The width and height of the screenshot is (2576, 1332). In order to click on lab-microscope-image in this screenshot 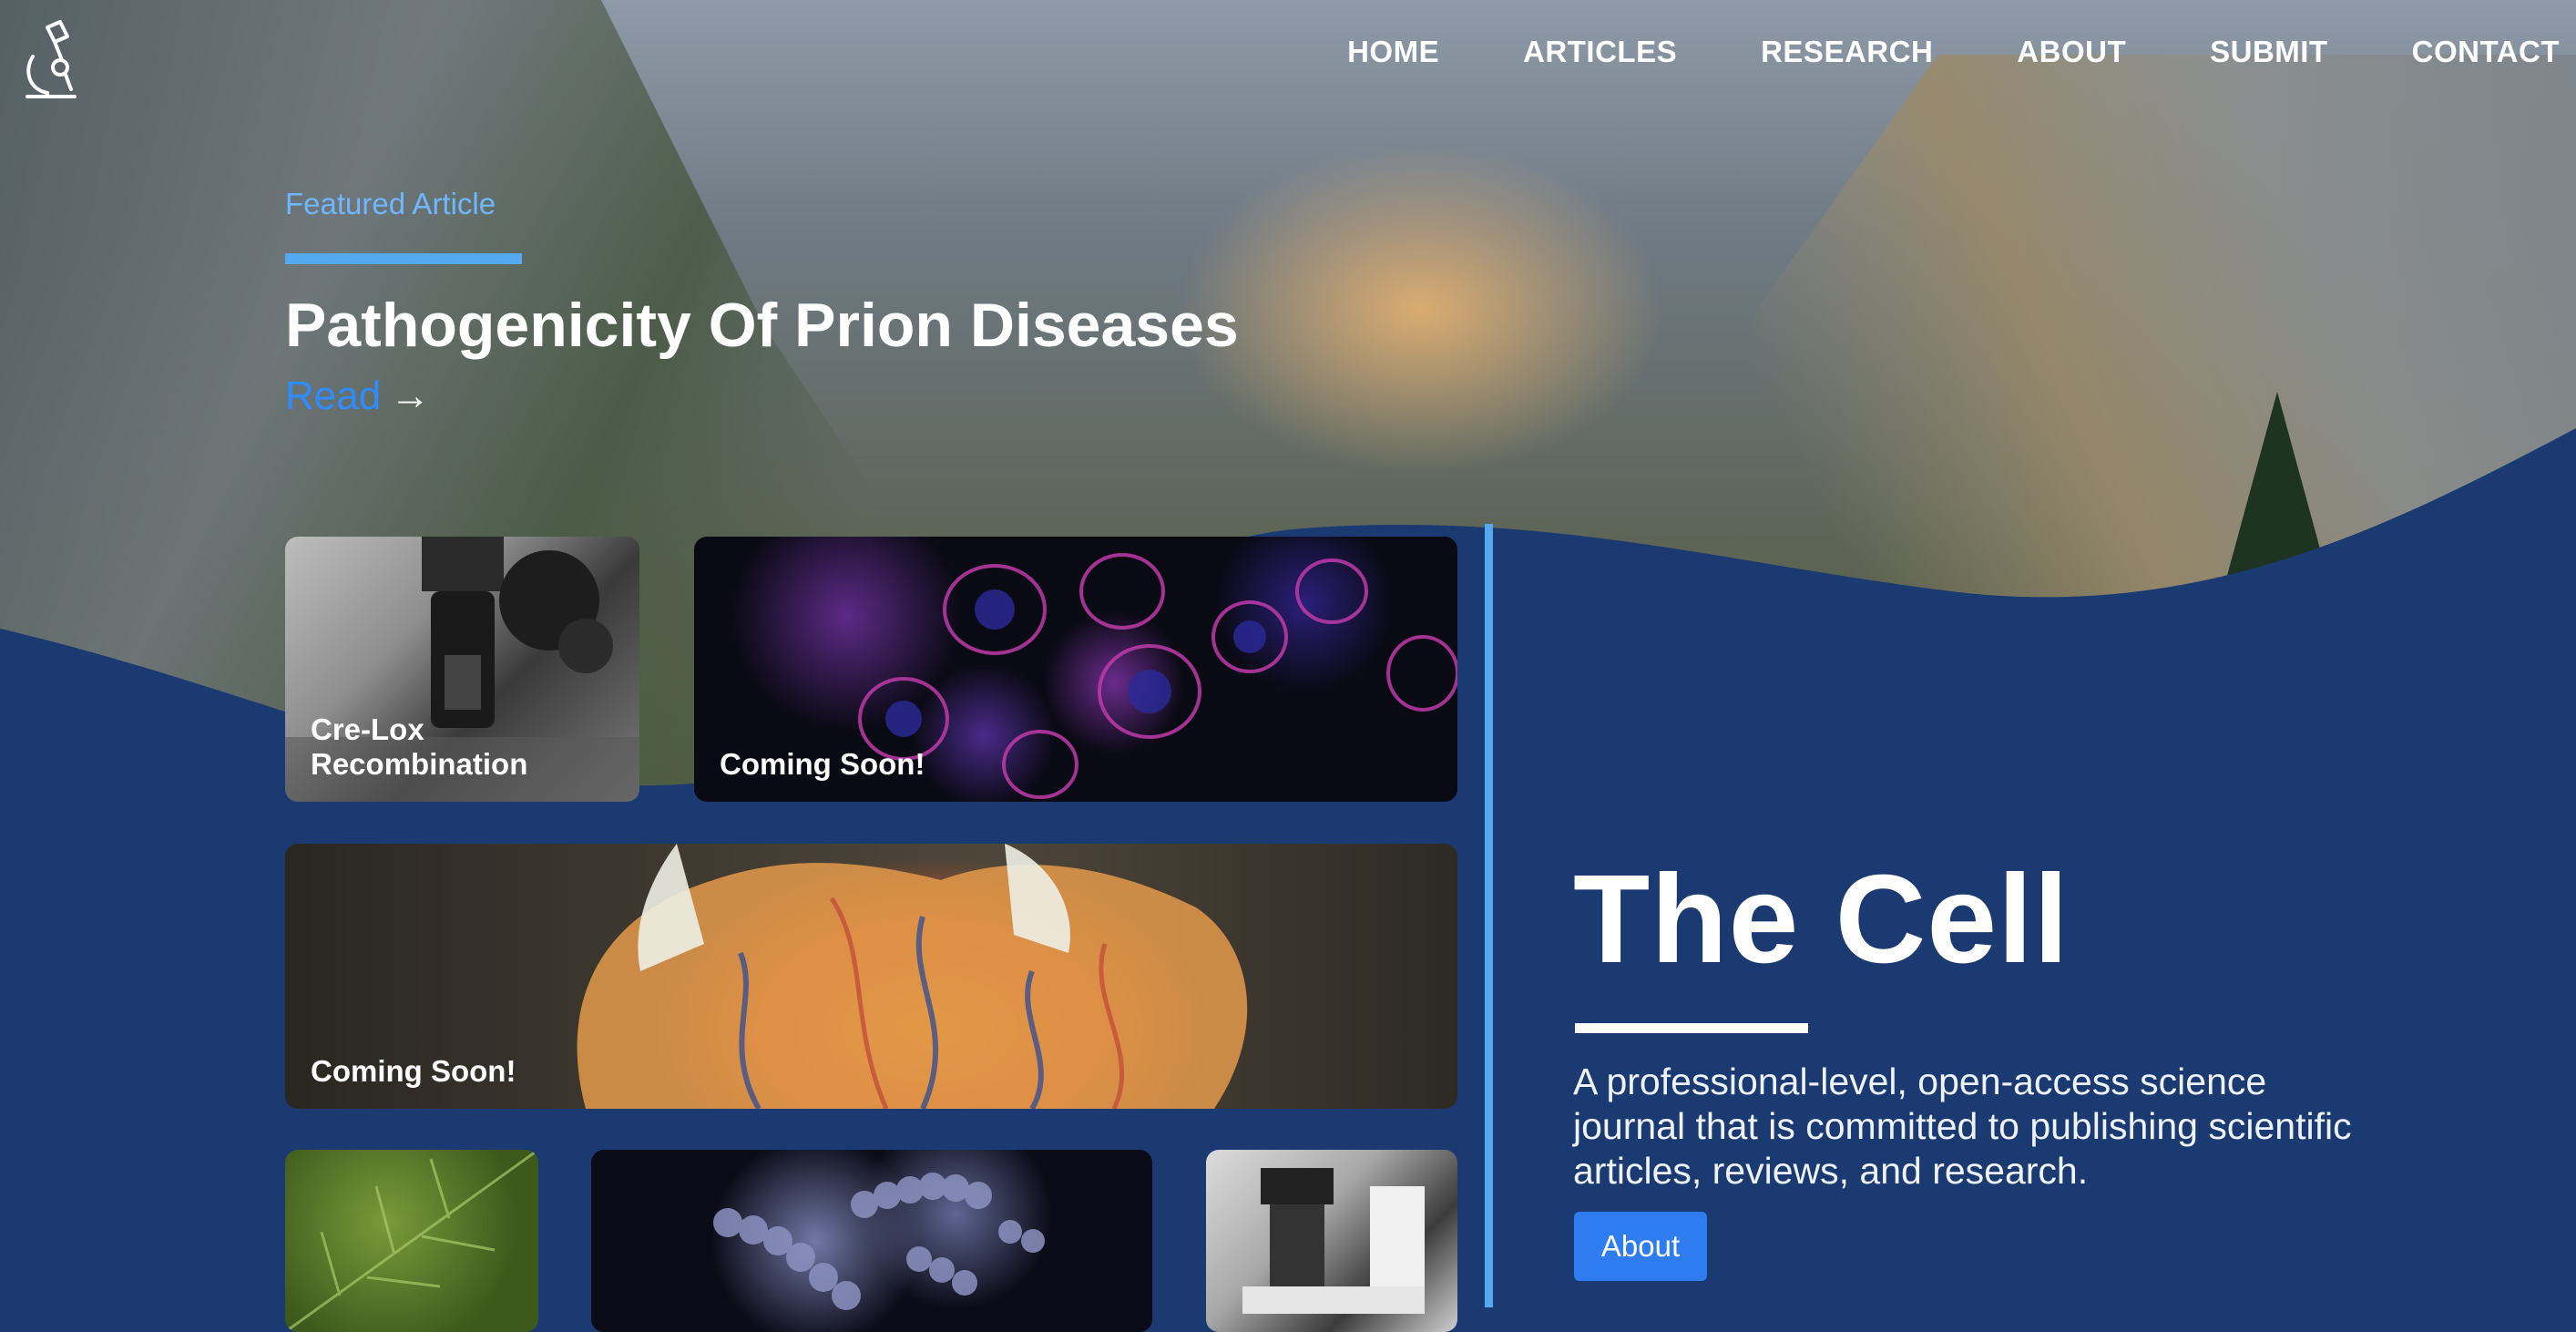, I will do `click(1333, 1241)`.